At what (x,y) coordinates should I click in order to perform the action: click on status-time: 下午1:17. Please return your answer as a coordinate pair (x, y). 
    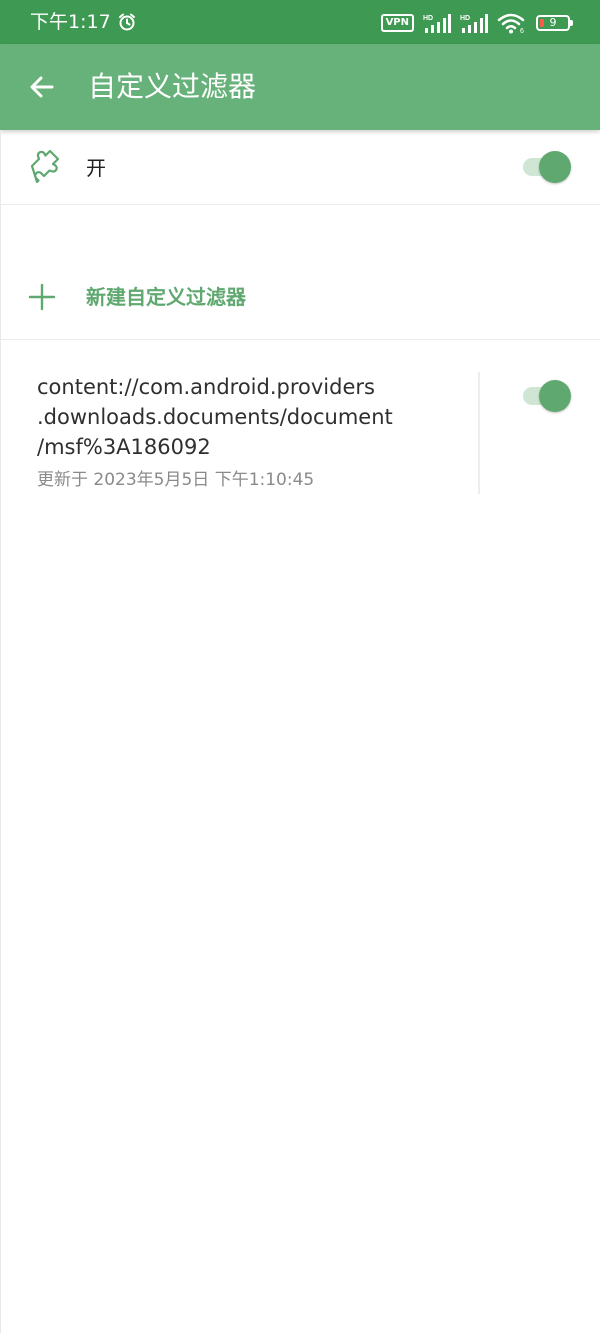
    Looking at the image, I should click on (70, 22).